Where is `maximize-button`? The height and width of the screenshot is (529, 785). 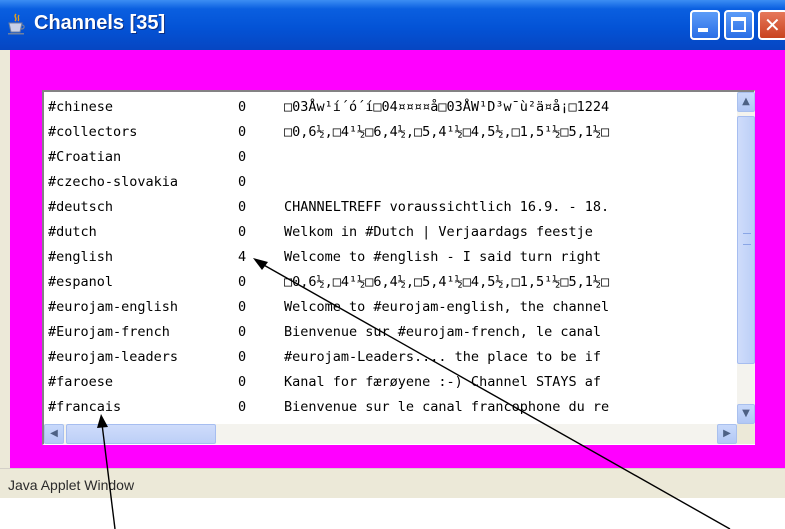
maximize-button is located at coordinates (739, 25).